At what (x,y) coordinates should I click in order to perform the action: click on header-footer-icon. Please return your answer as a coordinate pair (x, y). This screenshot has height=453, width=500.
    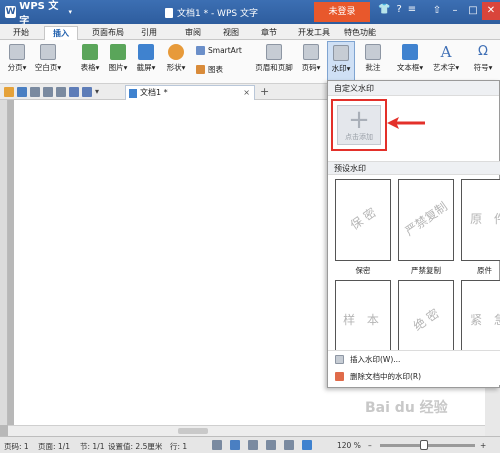
    Looking at the image, I should click on (274, 52).